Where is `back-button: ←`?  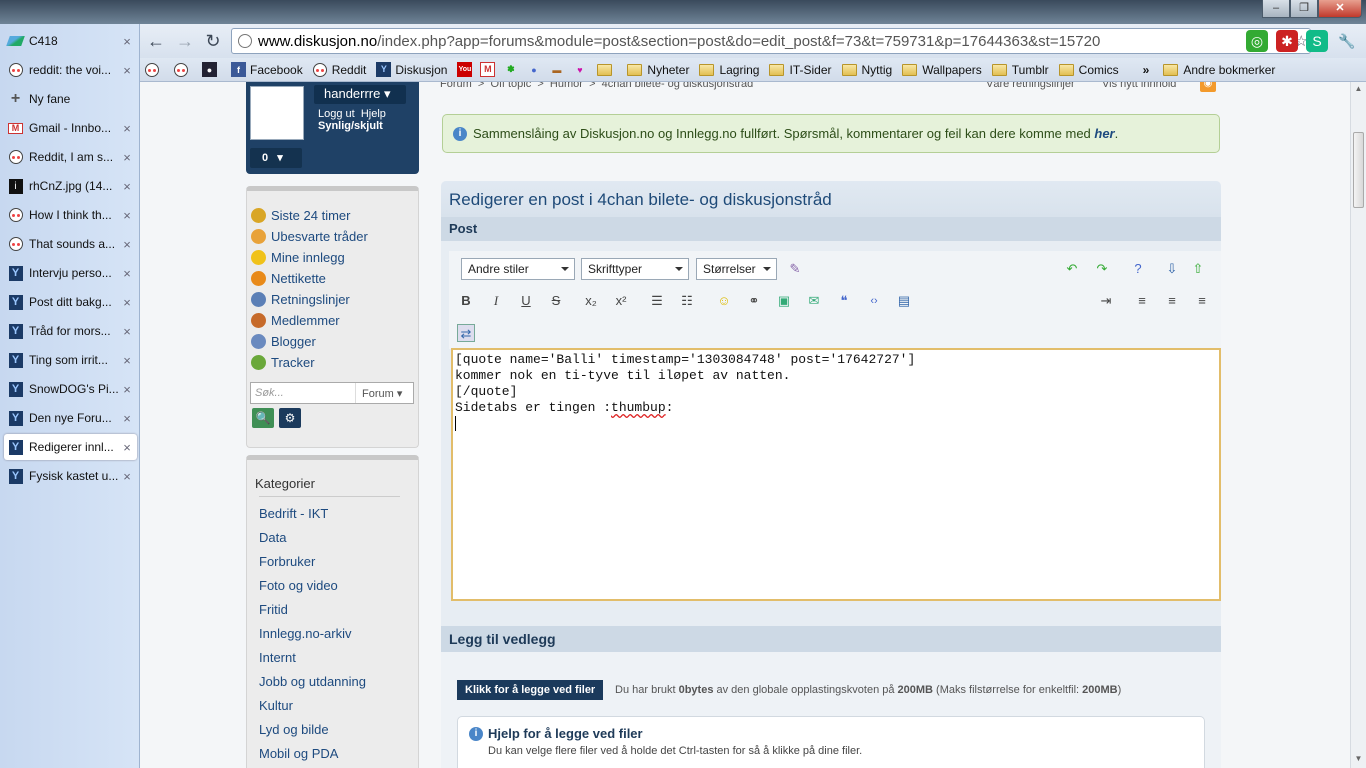 back-button: ← is located at coordinates (156, 41).